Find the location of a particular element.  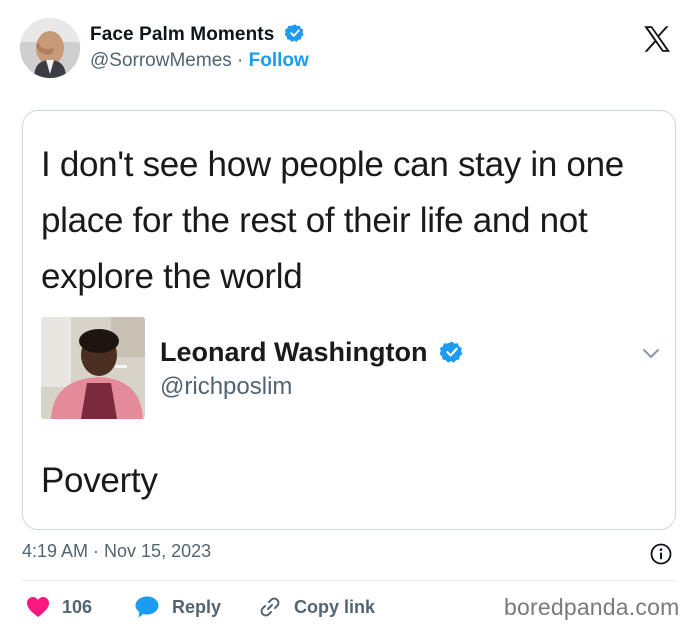

reply-button: Reply is located at coordinates (177, 607).